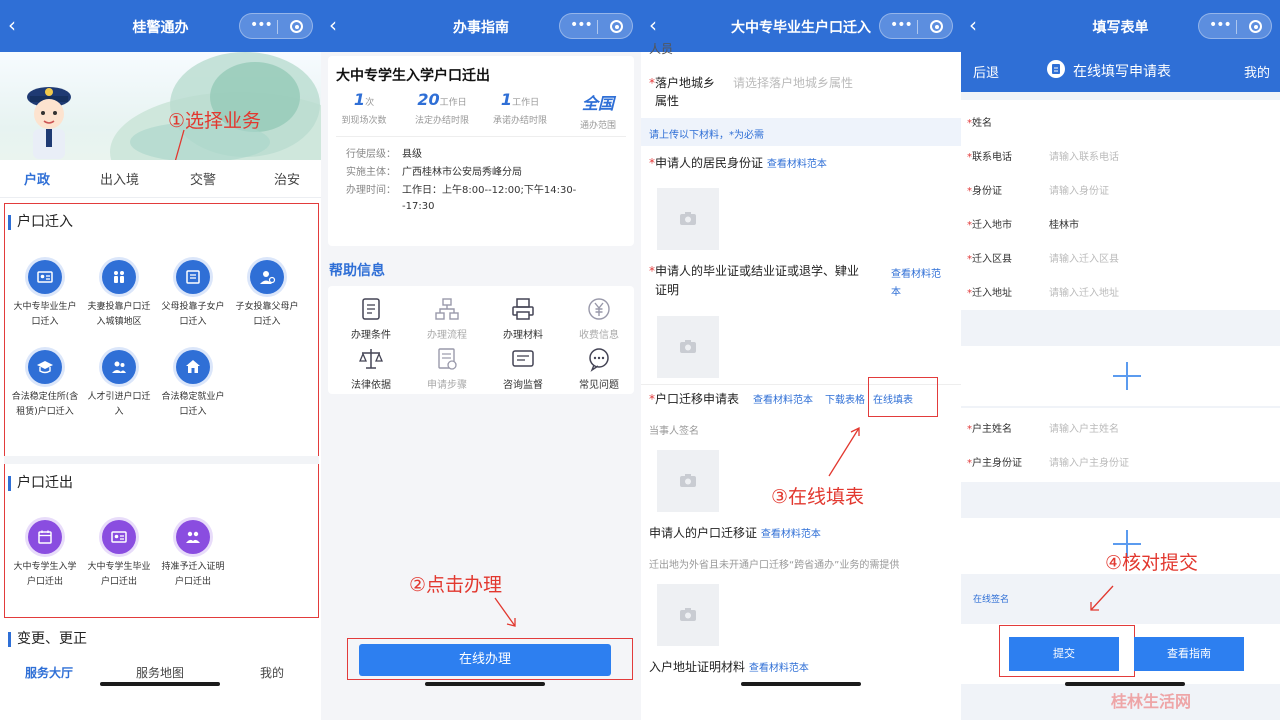 The image size is (1280, 720). I want to click on service-item: 父母投靠子女户口迁入, so click(193, 295).